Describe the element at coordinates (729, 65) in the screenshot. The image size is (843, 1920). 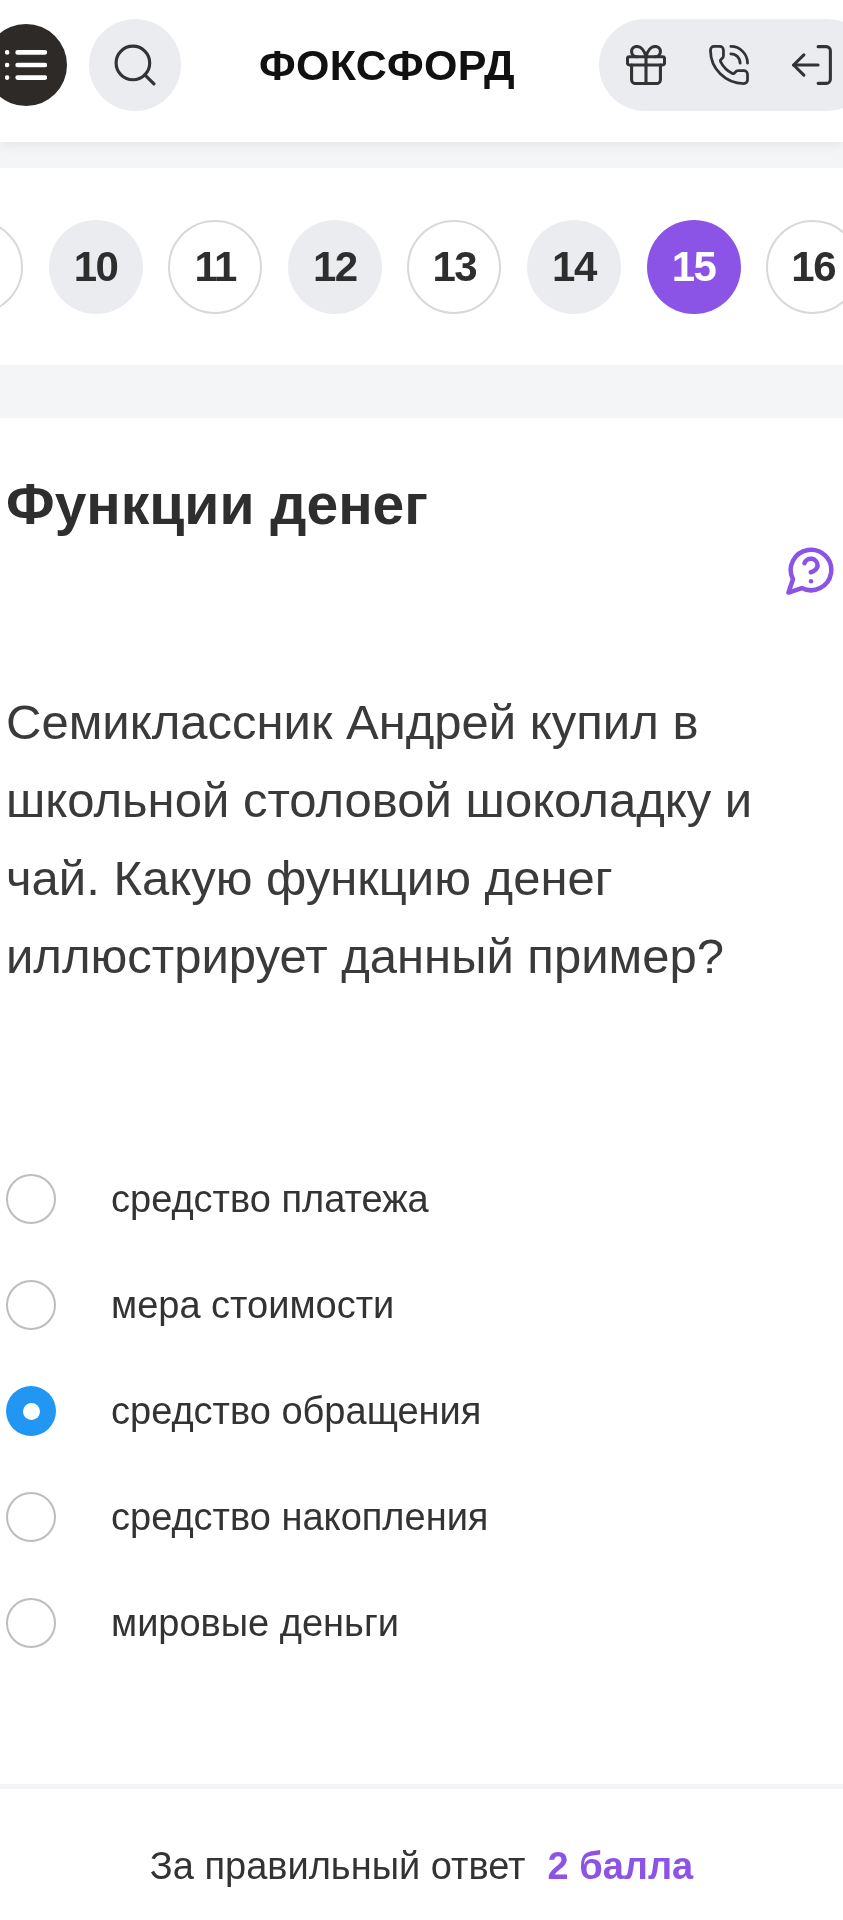
I see `phone-call-icon` at that location.